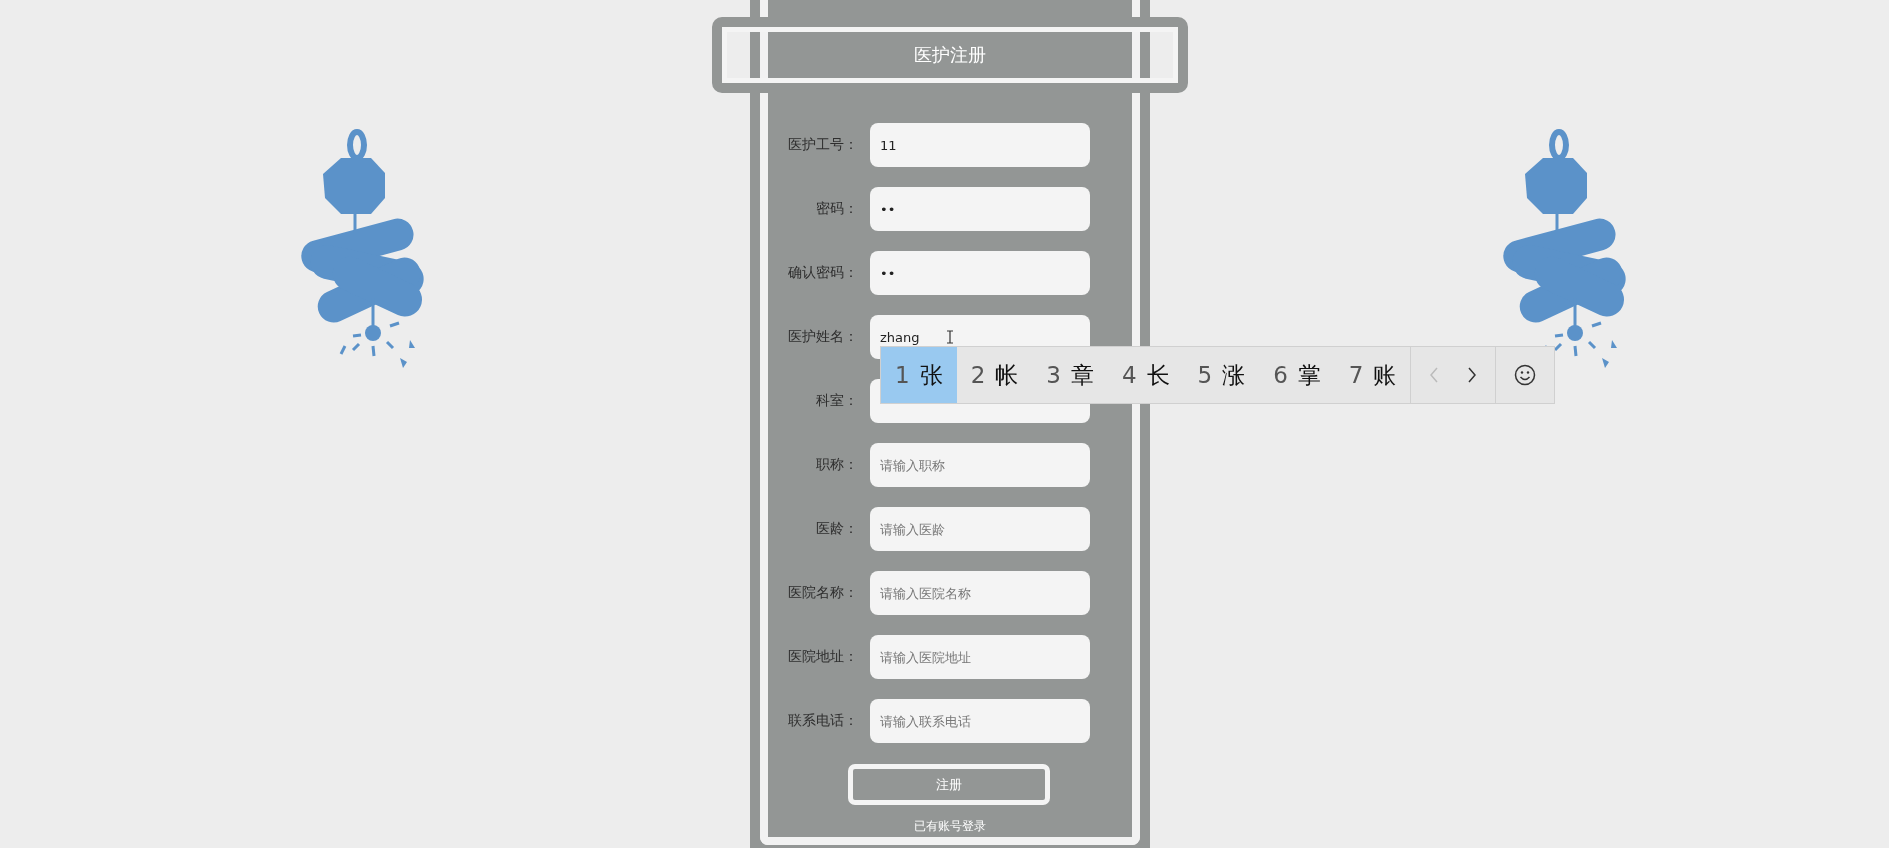 This screenshot has width=1889, height=848. What do you see at coordinates (980, 465) in the screenshot?
I see `input-field: 请输入职称` at bounding box center [980, 465].